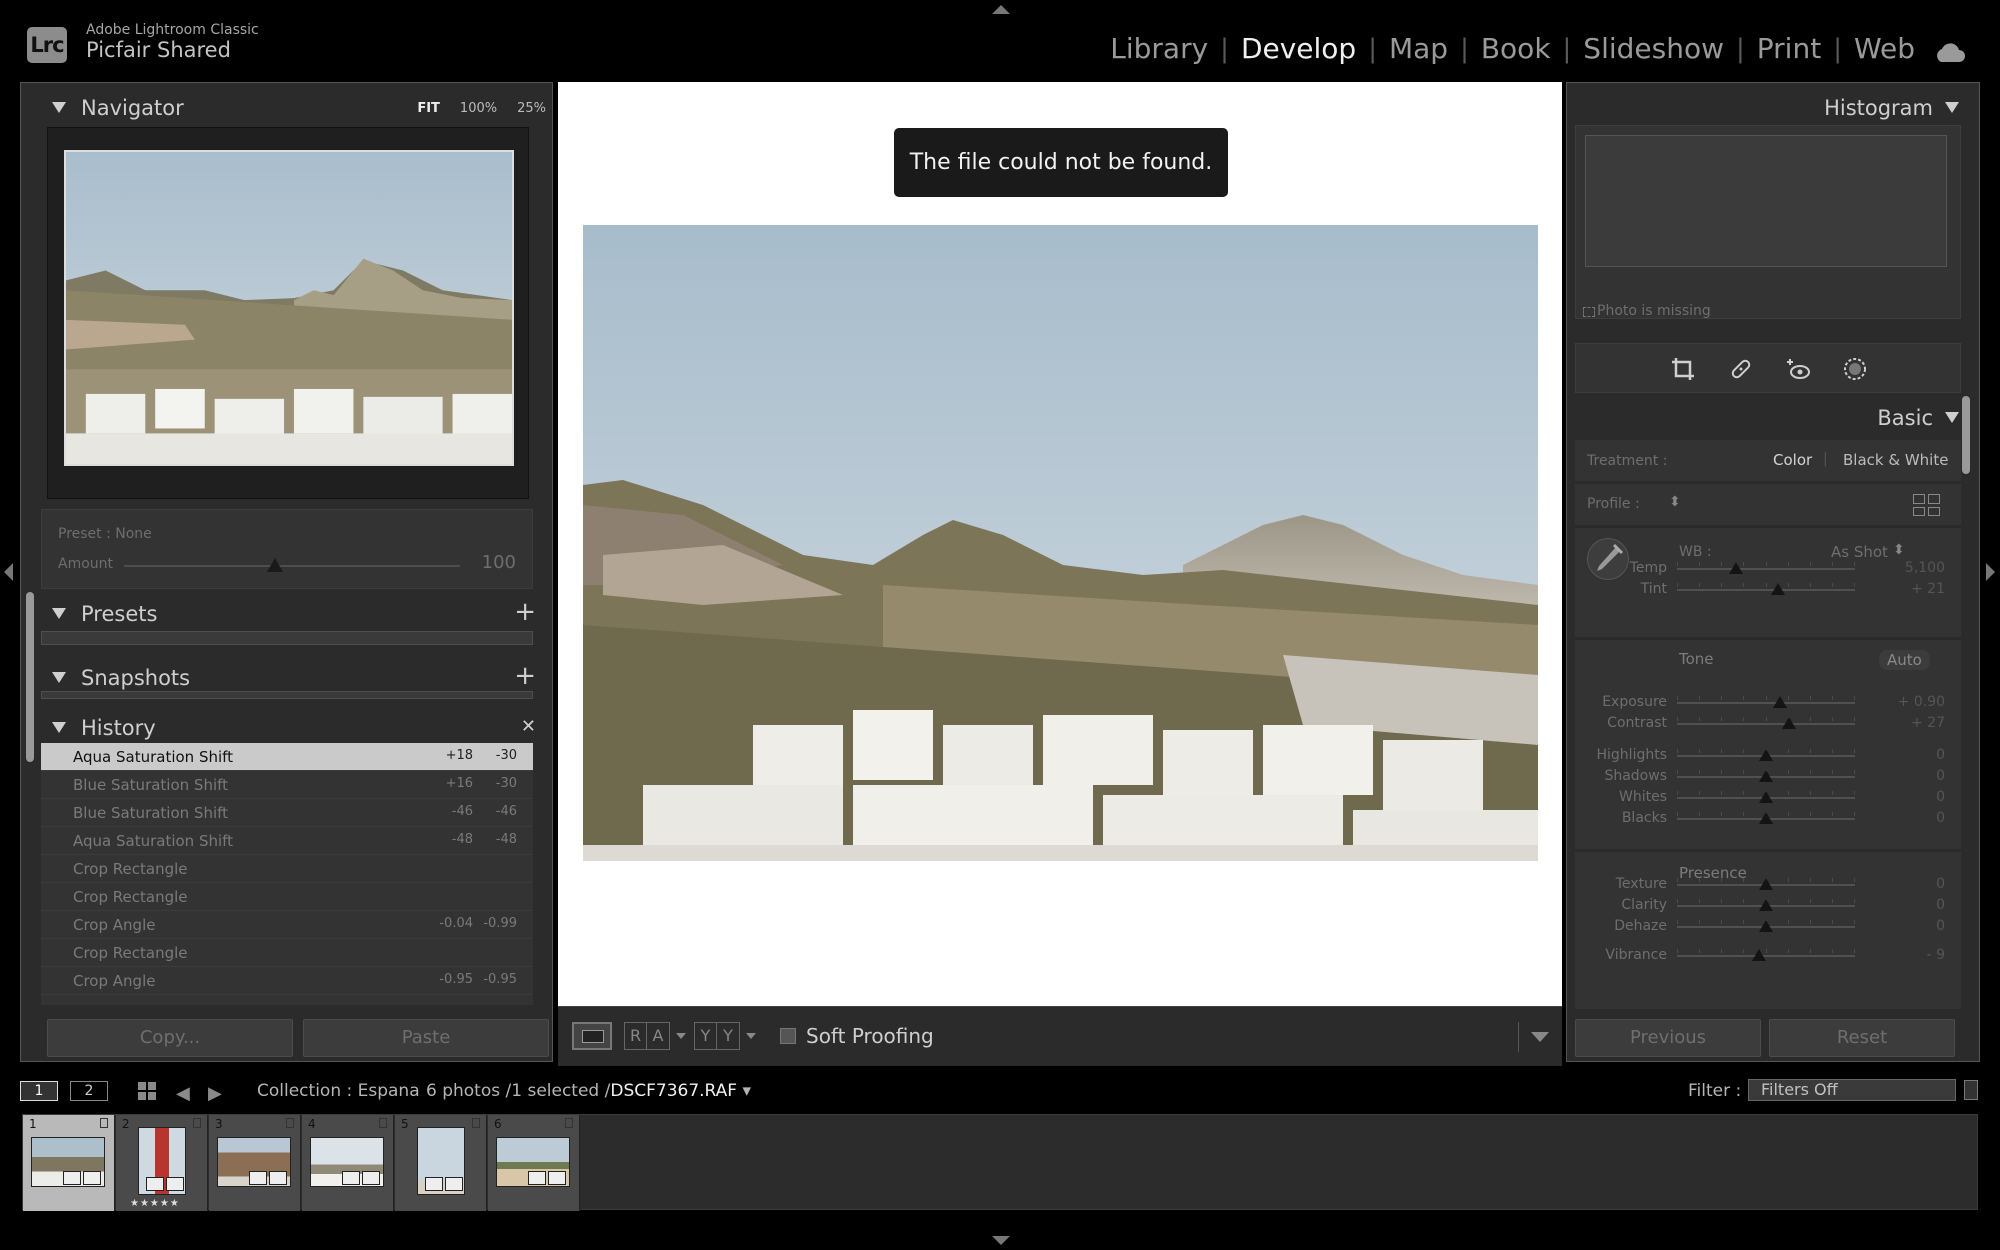  I want to click on catalog-name: Picfair Shared, so click(158, 50).